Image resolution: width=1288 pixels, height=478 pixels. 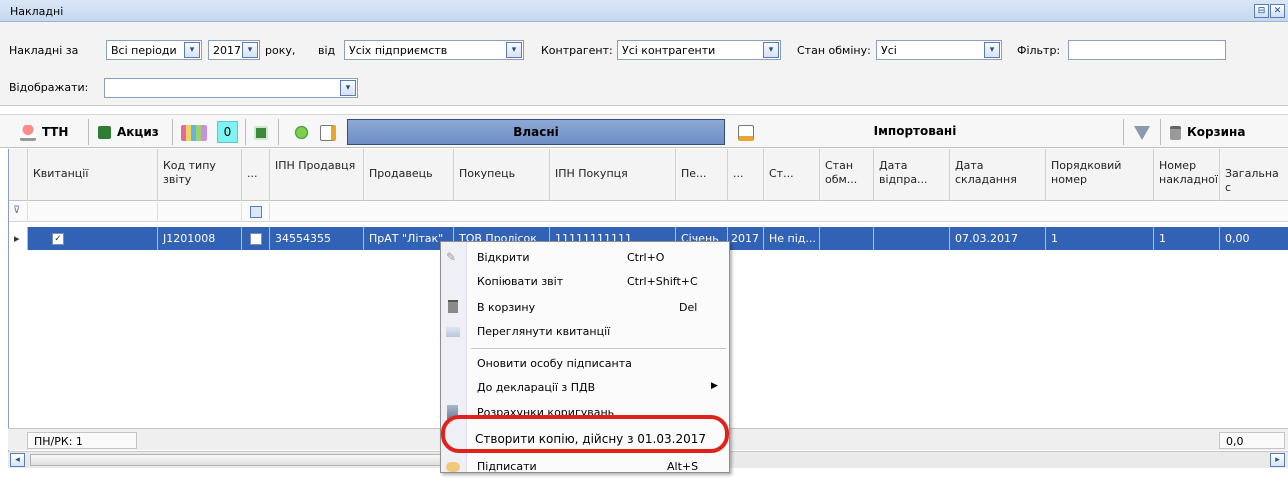 I want to click on invoice-number-cell: 1, so click(x=1187, y=238).